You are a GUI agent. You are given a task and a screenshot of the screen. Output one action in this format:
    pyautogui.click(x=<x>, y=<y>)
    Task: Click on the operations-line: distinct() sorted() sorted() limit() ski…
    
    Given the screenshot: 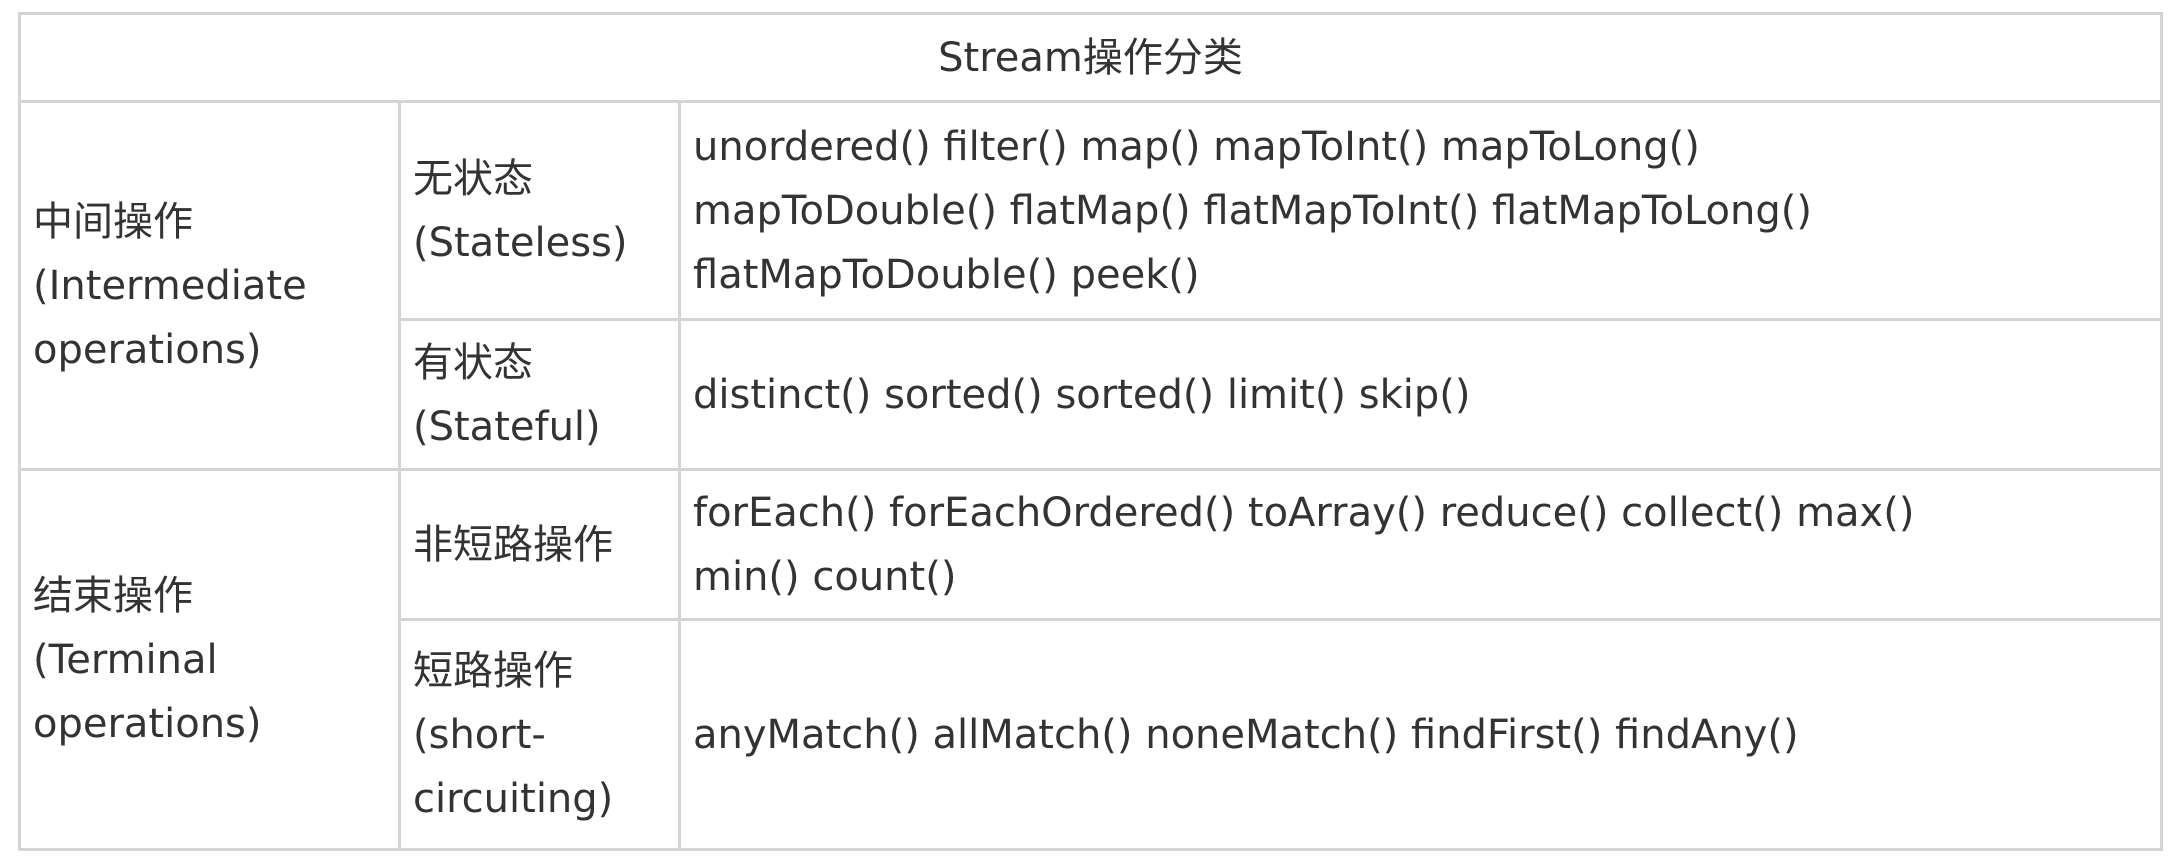 What is the action you would take?
    pyautogui.click(x=1082, y=394)
    